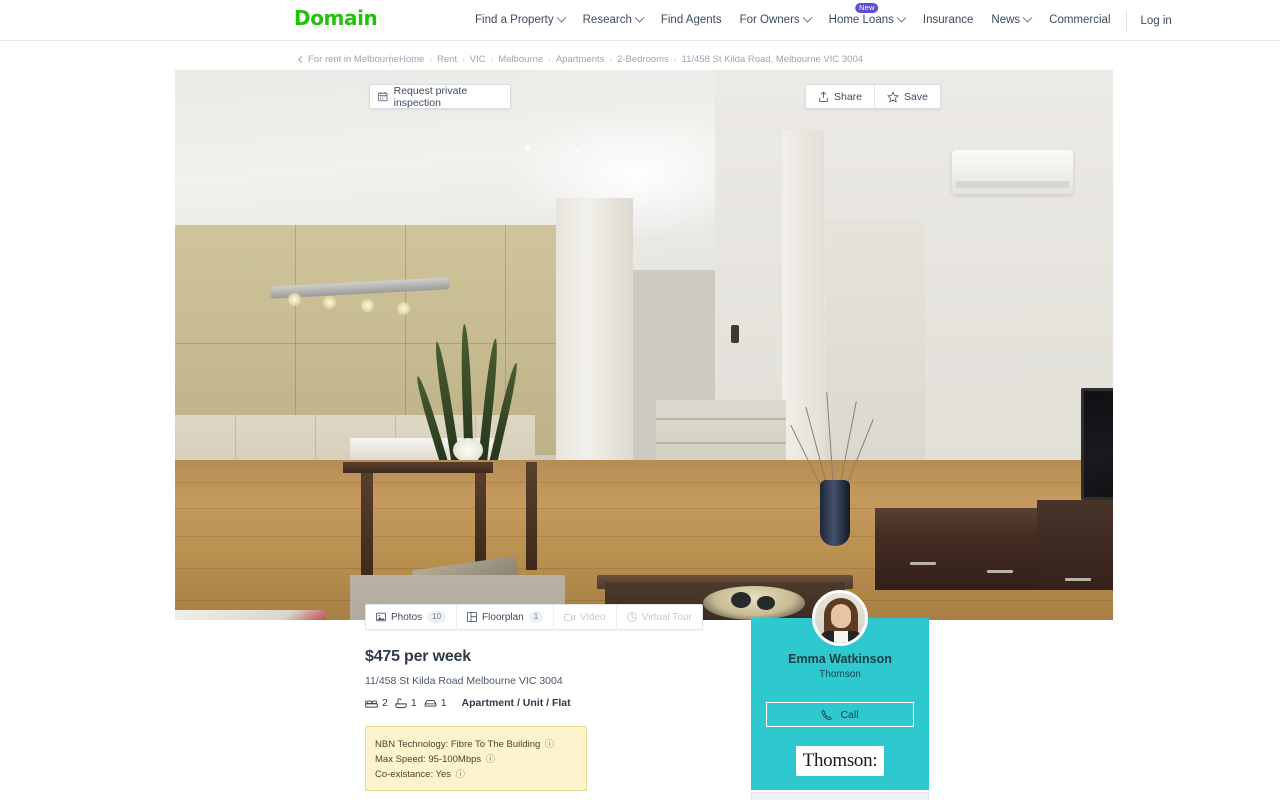 The height and width of the screenshot is (800, 1280). I want to click on photo-decorative-bowl, so click(754, 603).